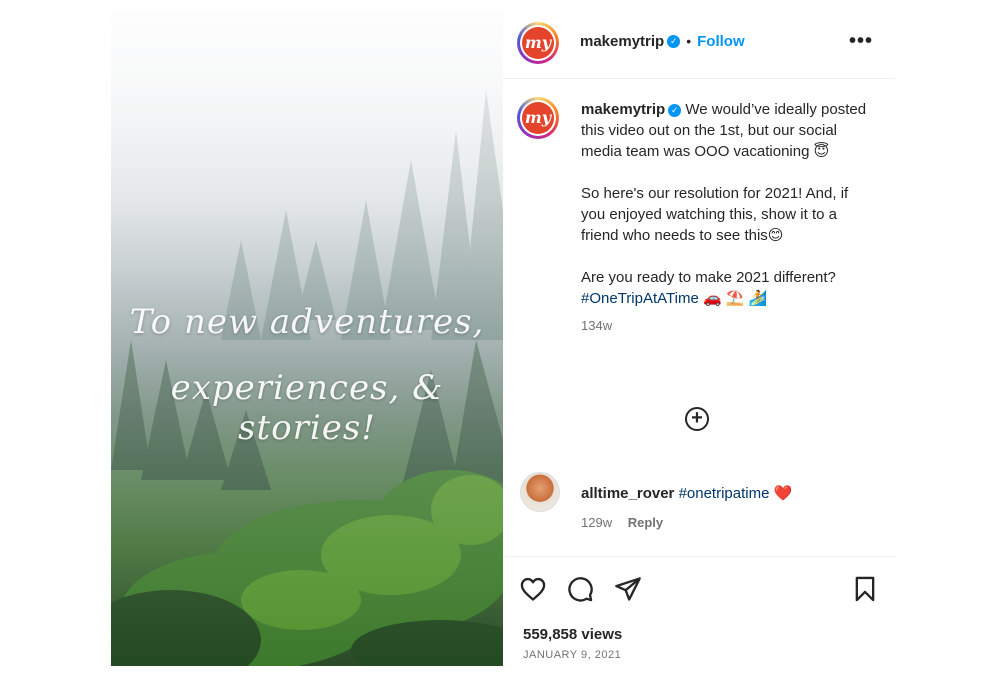  I want to click on heart-icon, so click(533, 589).